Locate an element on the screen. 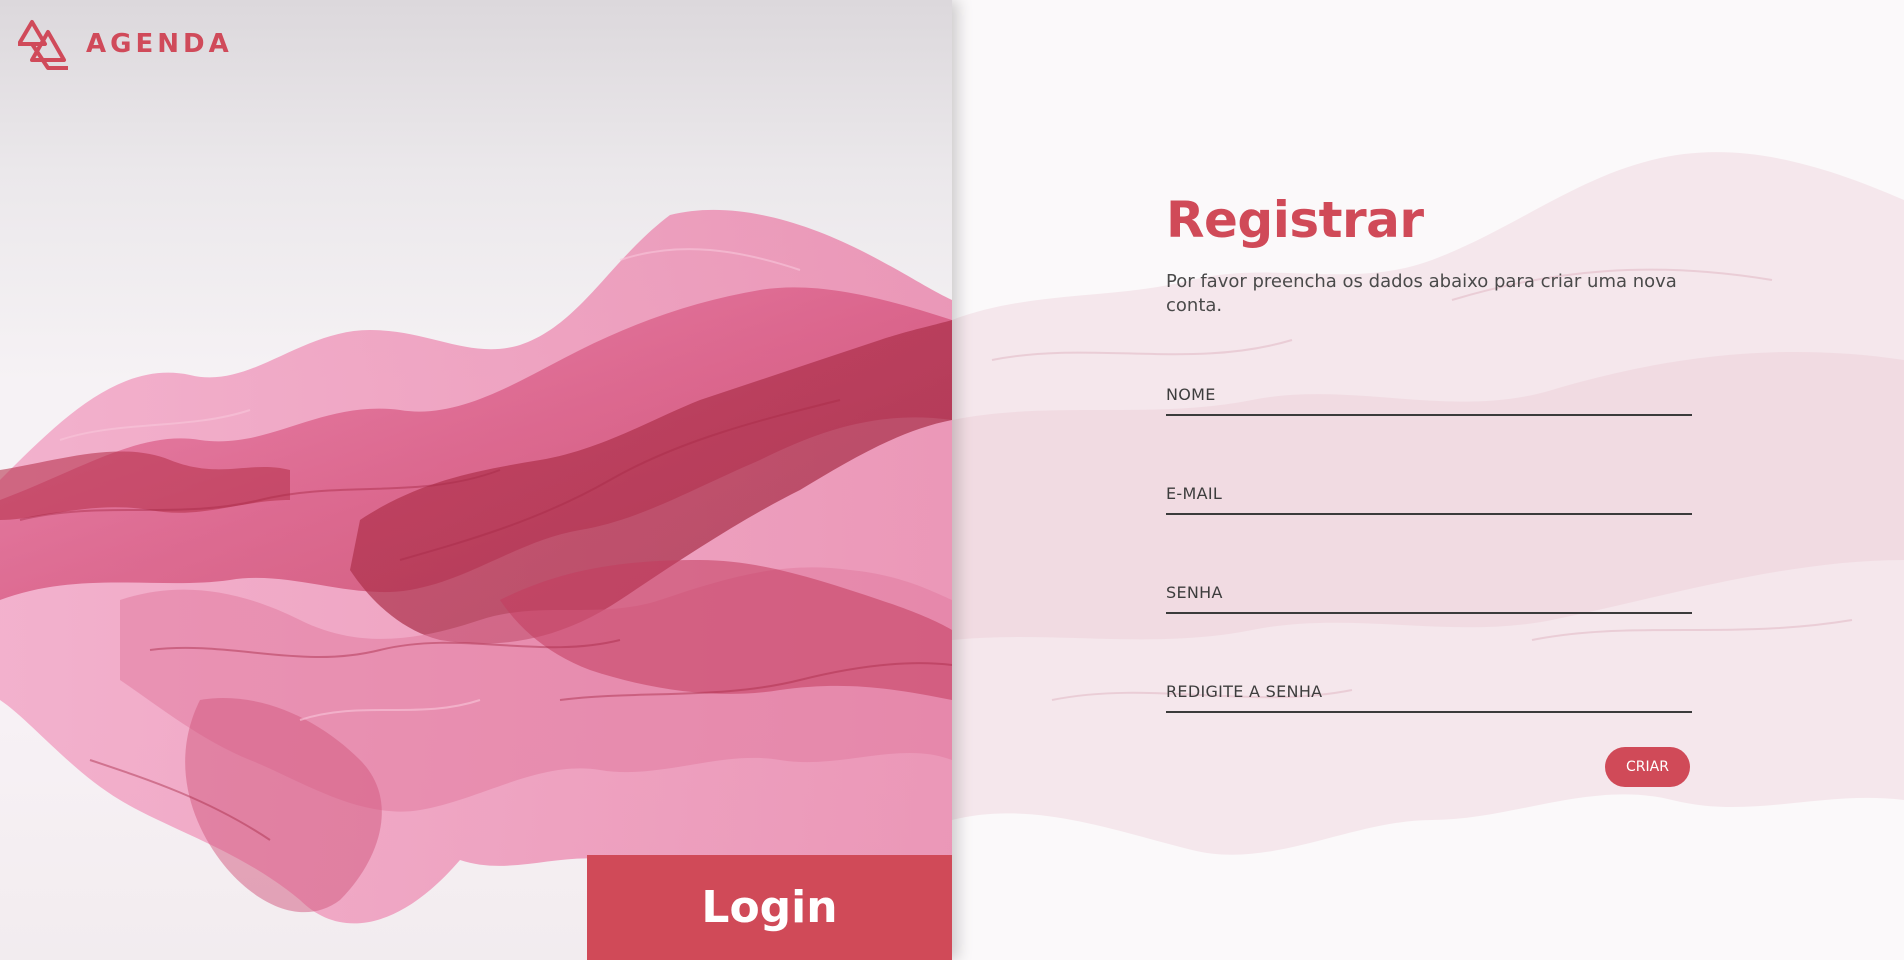 The width and height of the screenshot is (1904, 960). email-input is located at coordinates (1429, 491).